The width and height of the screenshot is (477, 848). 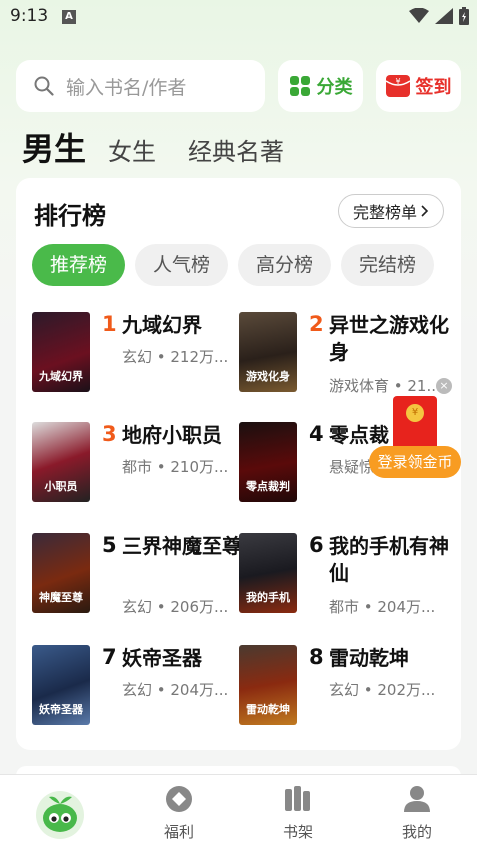 I want to click on book-cover: 我的手机, so click(x=268, y=573).